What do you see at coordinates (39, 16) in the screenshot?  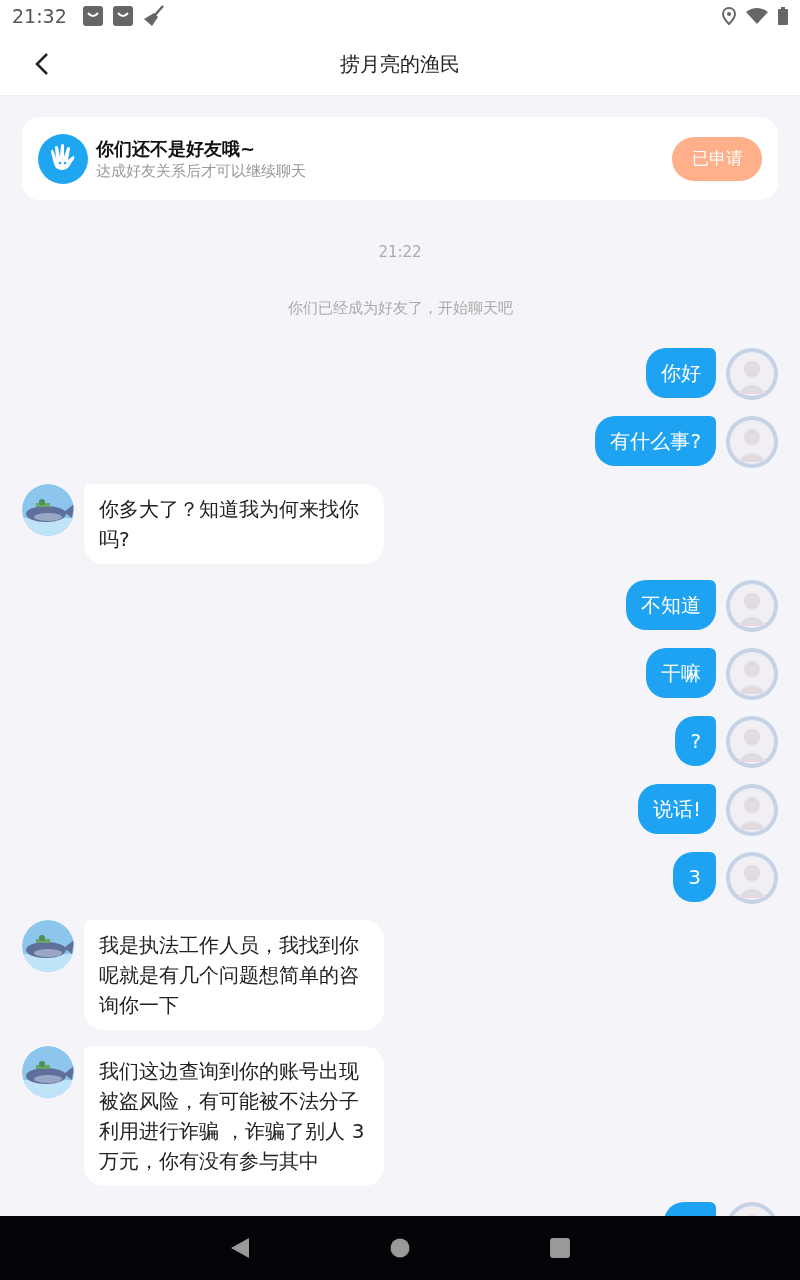 I see `status-time: 21:32` at bounding box center [39, 16].